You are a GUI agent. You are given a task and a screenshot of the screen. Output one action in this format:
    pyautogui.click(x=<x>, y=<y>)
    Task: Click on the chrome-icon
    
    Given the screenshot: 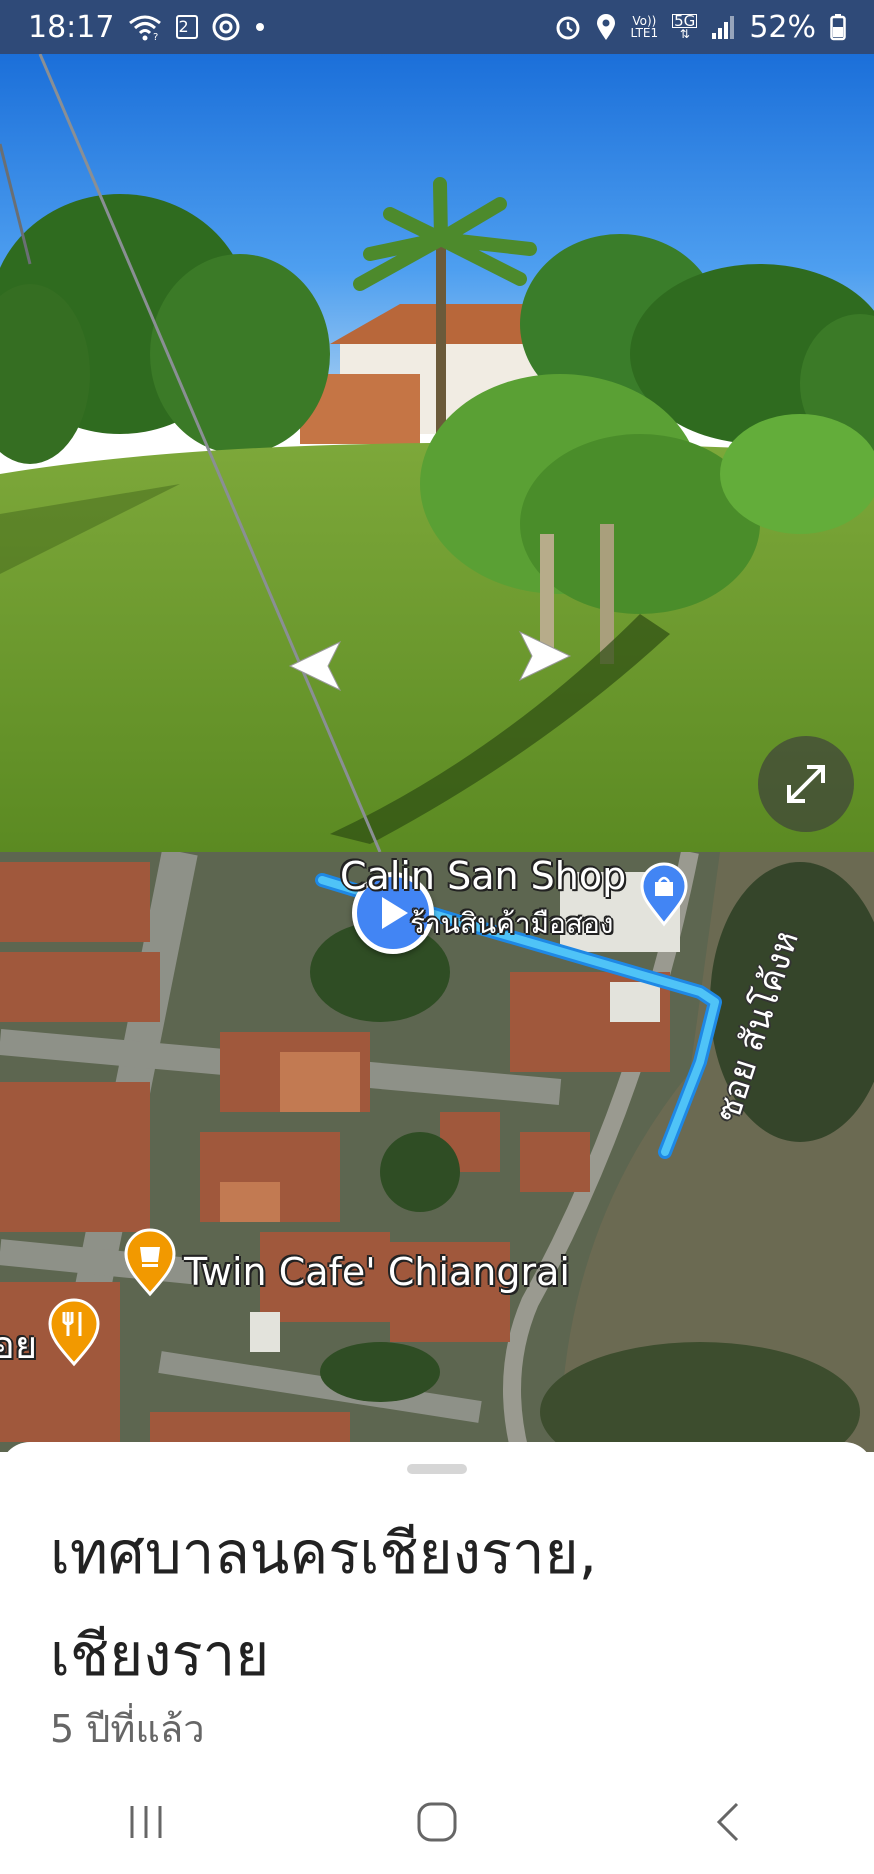 What is the action you would take?
    pyautogui.click(x=226, y=27)
    